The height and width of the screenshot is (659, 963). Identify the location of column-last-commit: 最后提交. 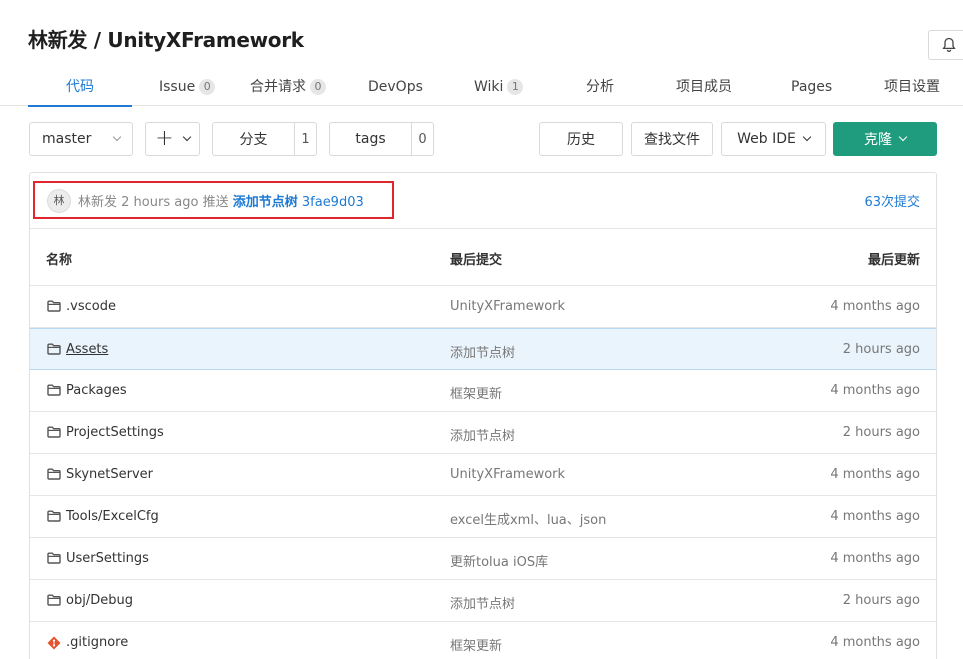
(476, 260).